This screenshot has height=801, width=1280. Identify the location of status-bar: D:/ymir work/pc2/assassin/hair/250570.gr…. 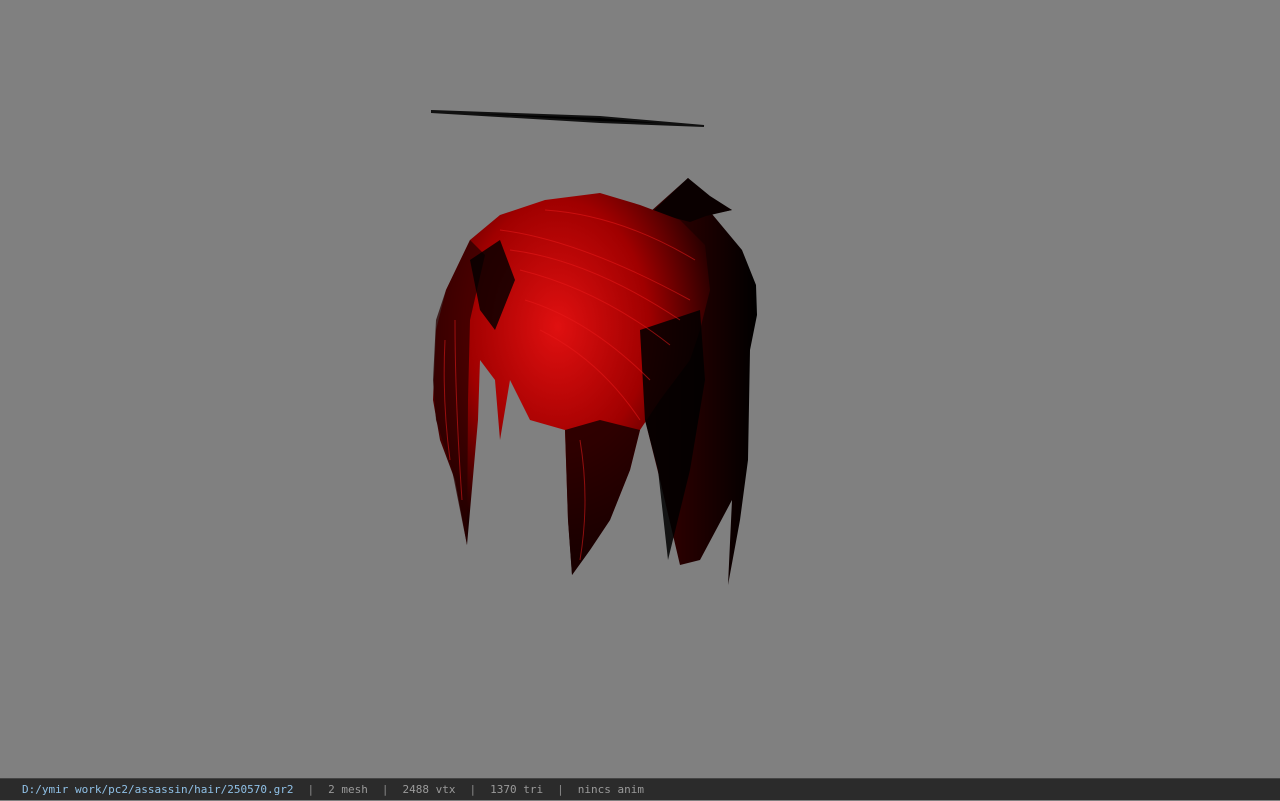
(640, 789).